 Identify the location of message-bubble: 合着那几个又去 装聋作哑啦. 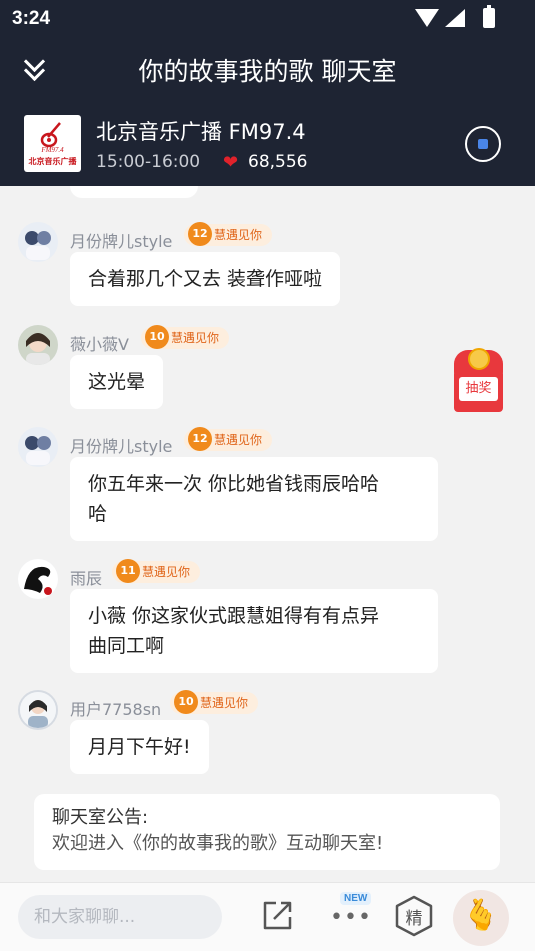
(205, 279).